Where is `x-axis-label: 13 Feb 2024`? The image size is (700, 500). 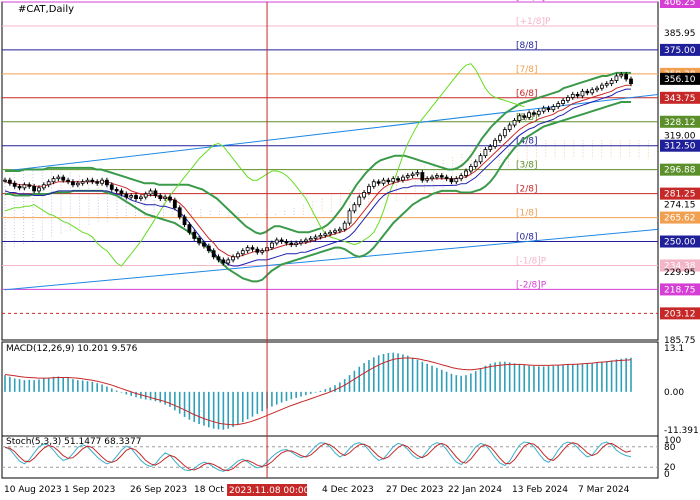
x-axis-label: 13 Feb 2024 is located at coordinates (540, 490).